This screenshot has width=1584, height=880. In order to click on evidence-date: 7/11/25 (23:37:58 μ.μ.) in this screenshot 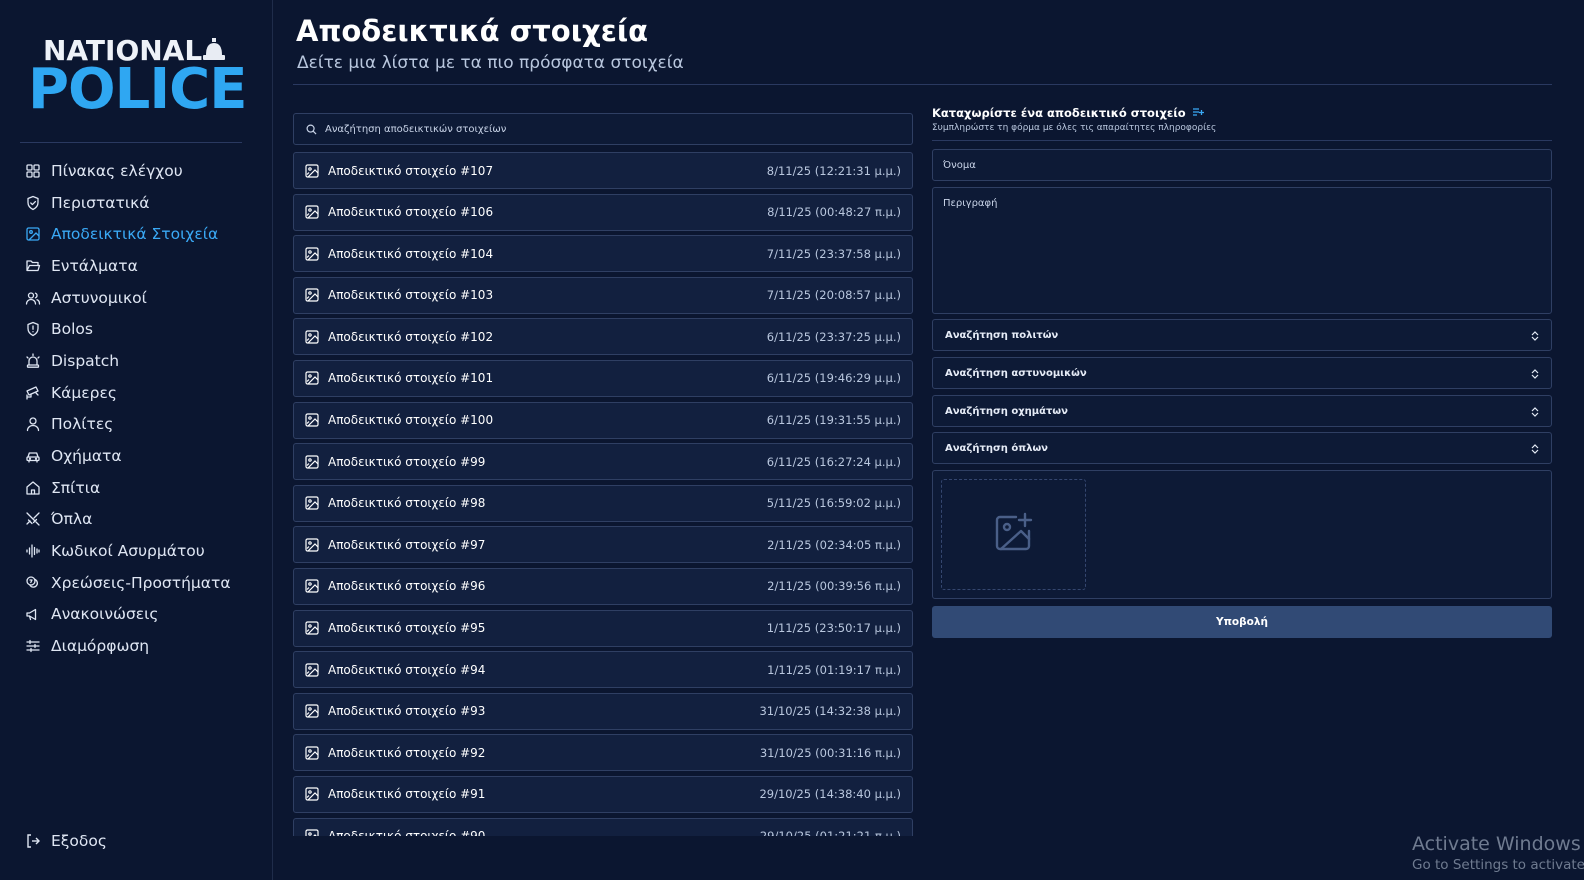, I will do `click(833, 253)`.